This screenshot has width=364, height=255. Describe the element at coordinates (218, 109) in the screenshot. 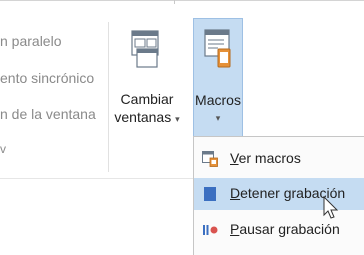

I see `macros-label: Macros ▾` at that location.